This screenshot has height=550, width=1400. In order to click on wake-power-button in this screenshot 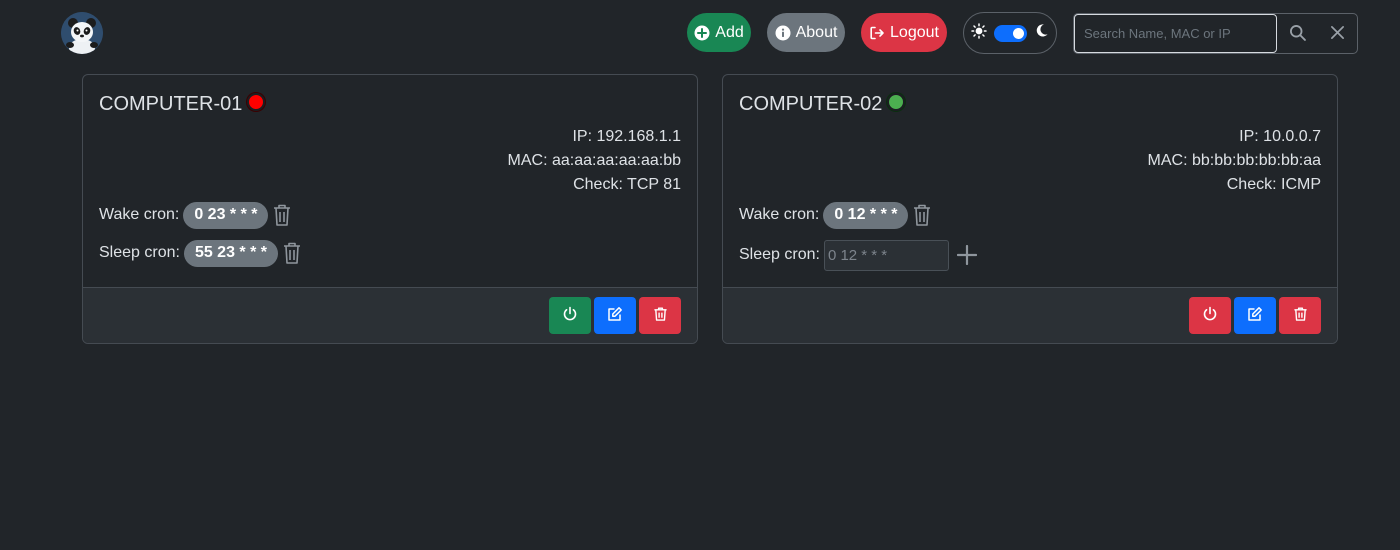, I will do `click(570, 315)`.